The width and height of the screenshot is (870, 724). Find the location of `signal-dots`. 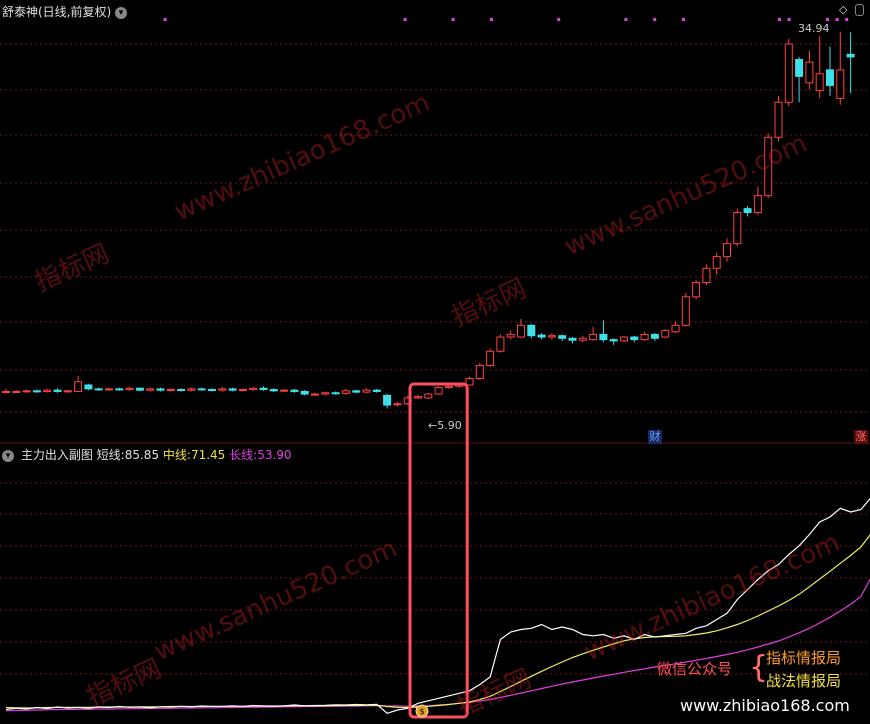

signal-dots is located at coordinates (506, 19).